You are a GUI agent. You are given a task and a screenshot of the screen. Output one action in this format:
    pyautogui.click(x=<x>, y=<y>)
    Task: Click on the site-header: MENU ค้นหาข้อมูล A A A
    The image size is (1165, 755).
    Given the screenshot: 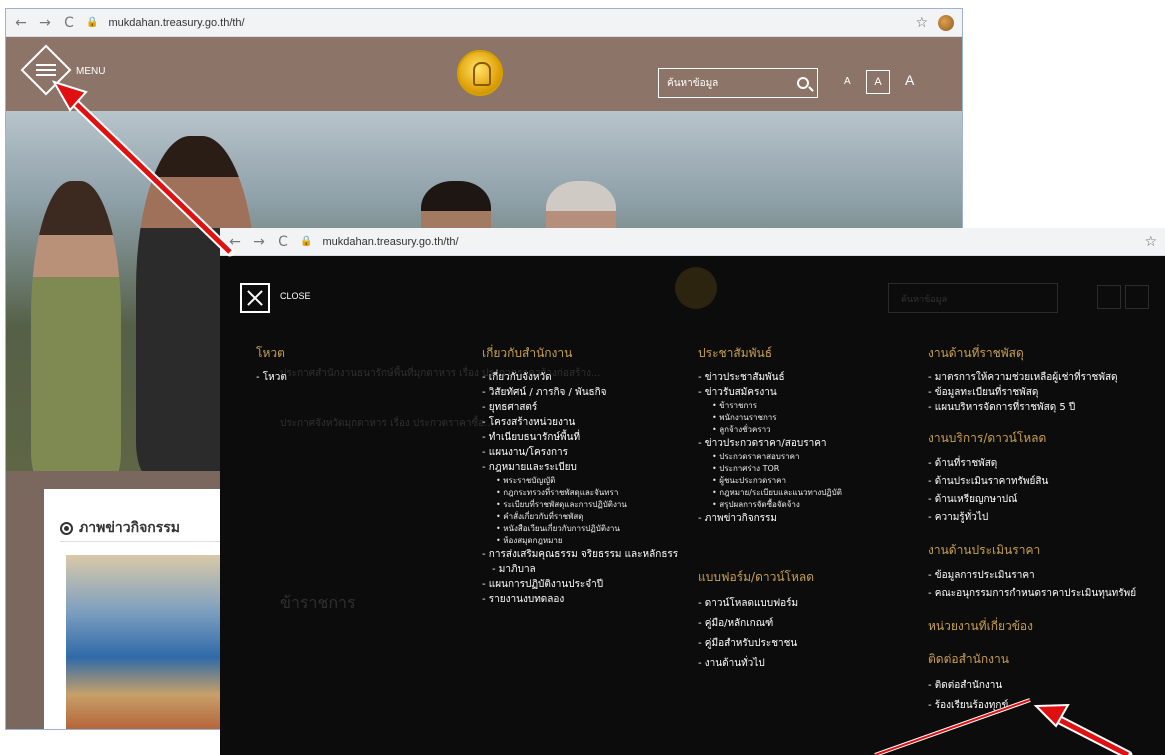 What is the action you would take?
    pyautogui.click(x=484, y=74)
    